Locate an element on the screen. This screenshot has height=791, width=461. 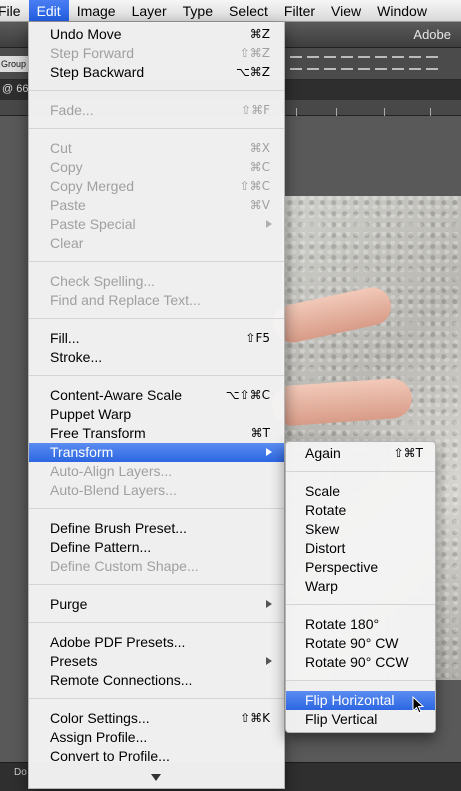
shortcut: ⇧⌘K is located at coordinates (255, 718).